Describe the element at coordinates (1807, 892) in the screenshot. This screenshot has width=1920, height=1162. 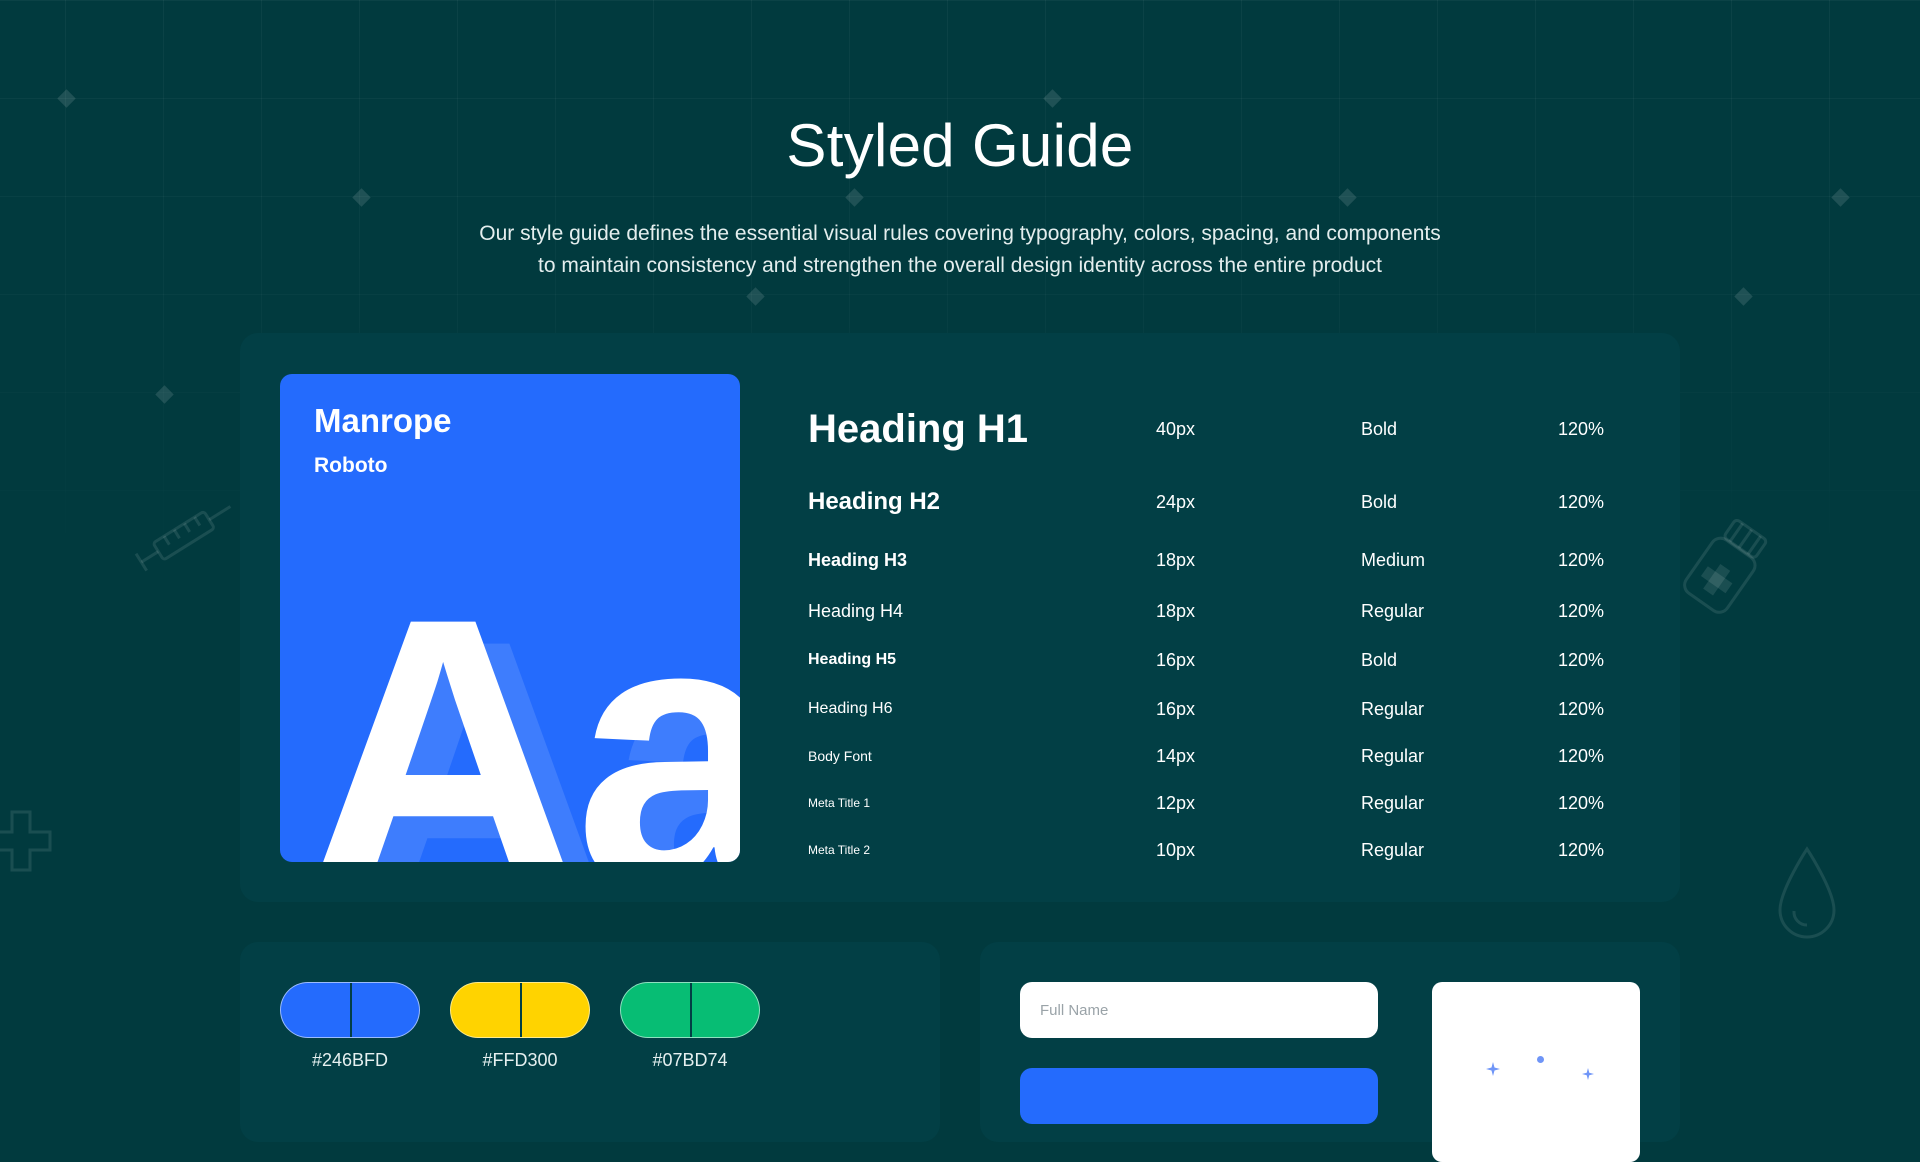
I see `drop-icon` at that location.